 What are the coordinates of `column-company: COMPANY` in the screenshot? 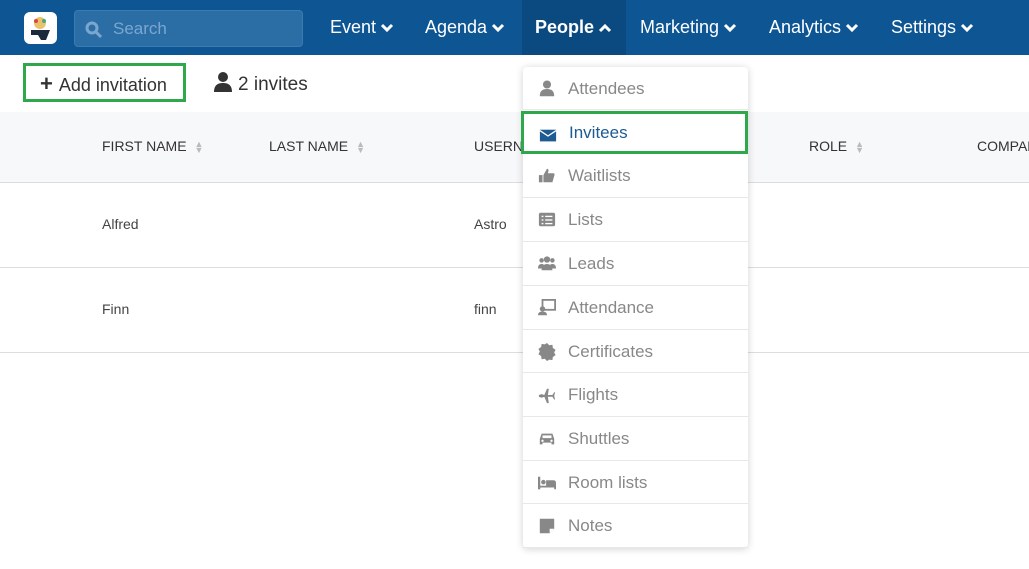 It's located at (1003, 146).